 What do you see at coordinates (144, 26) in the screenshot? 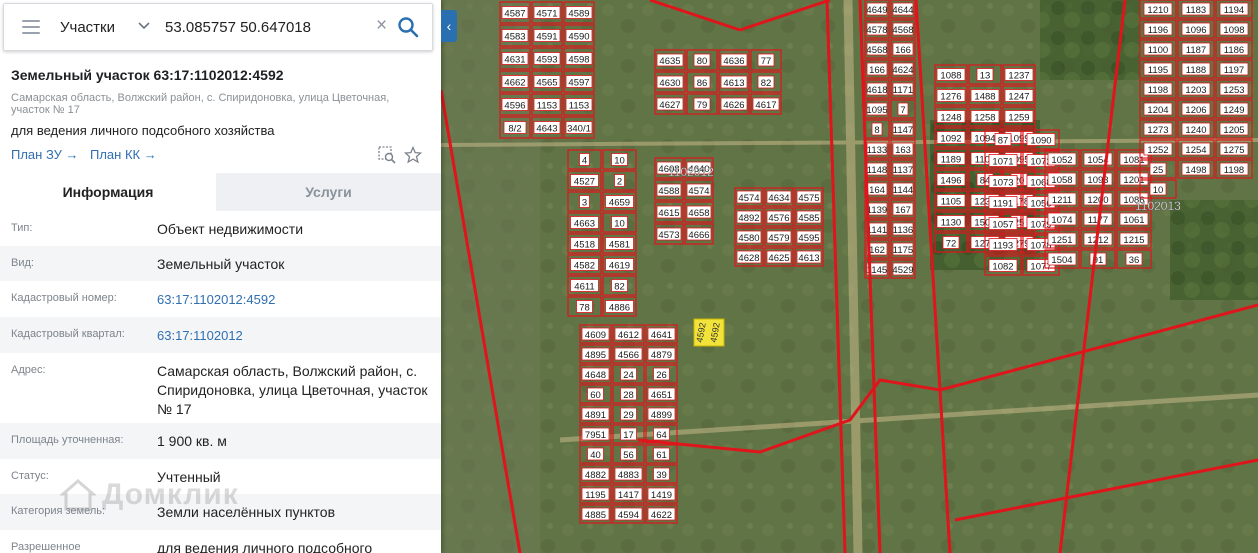
I see `chevron-down-icon` at bounding box center [144, 26].